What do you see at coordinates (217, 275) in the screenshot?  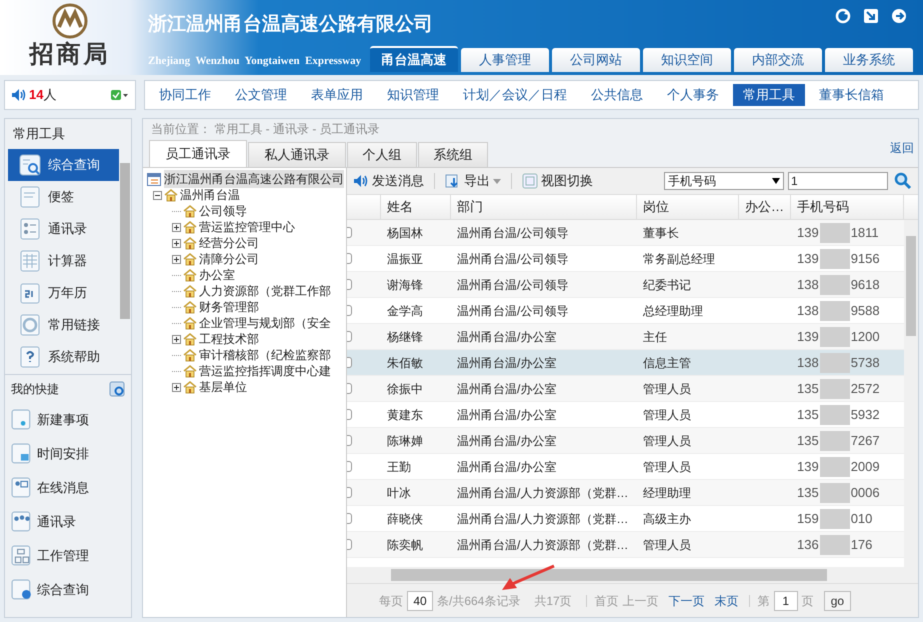 I see `tree-item: 办公室` at bounding box center [217, 275].